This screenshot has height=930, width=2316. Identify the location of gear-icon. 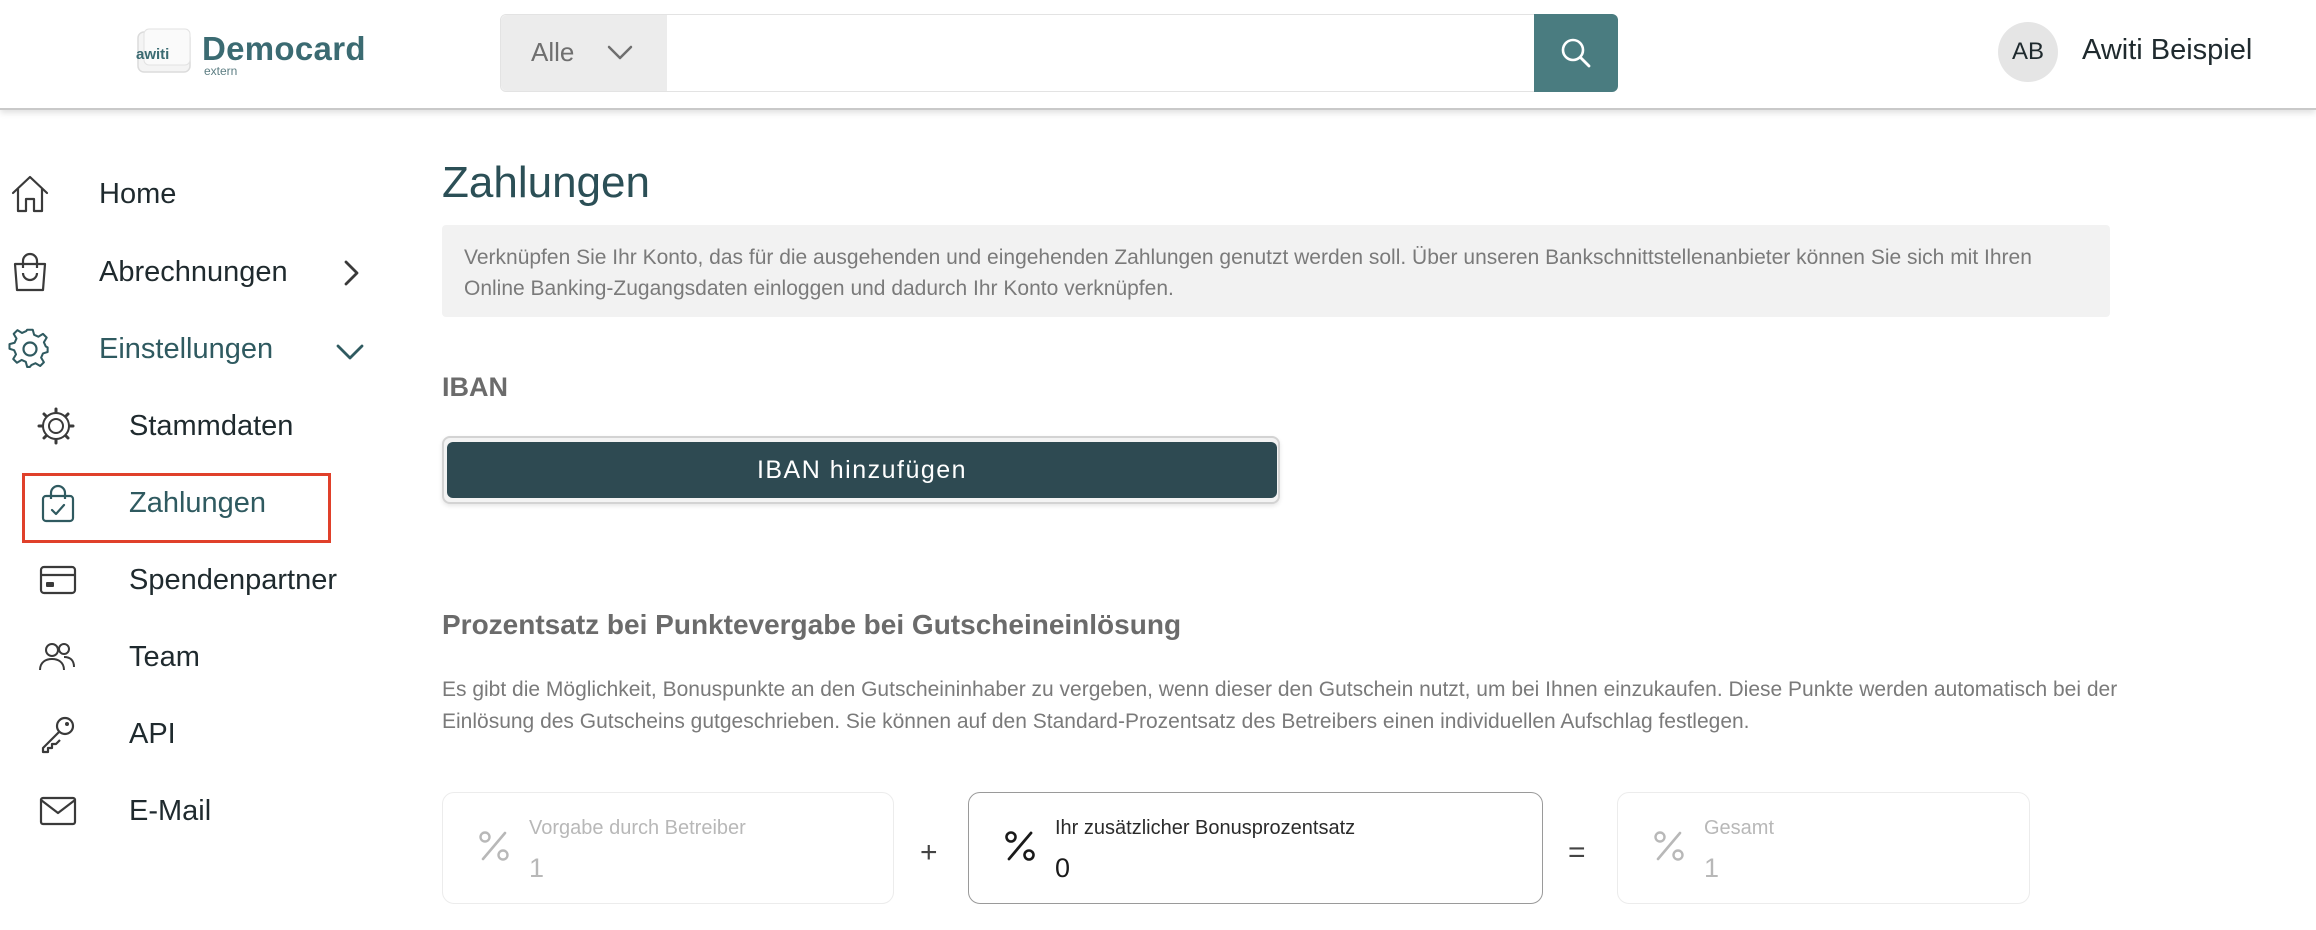
(28, 348).